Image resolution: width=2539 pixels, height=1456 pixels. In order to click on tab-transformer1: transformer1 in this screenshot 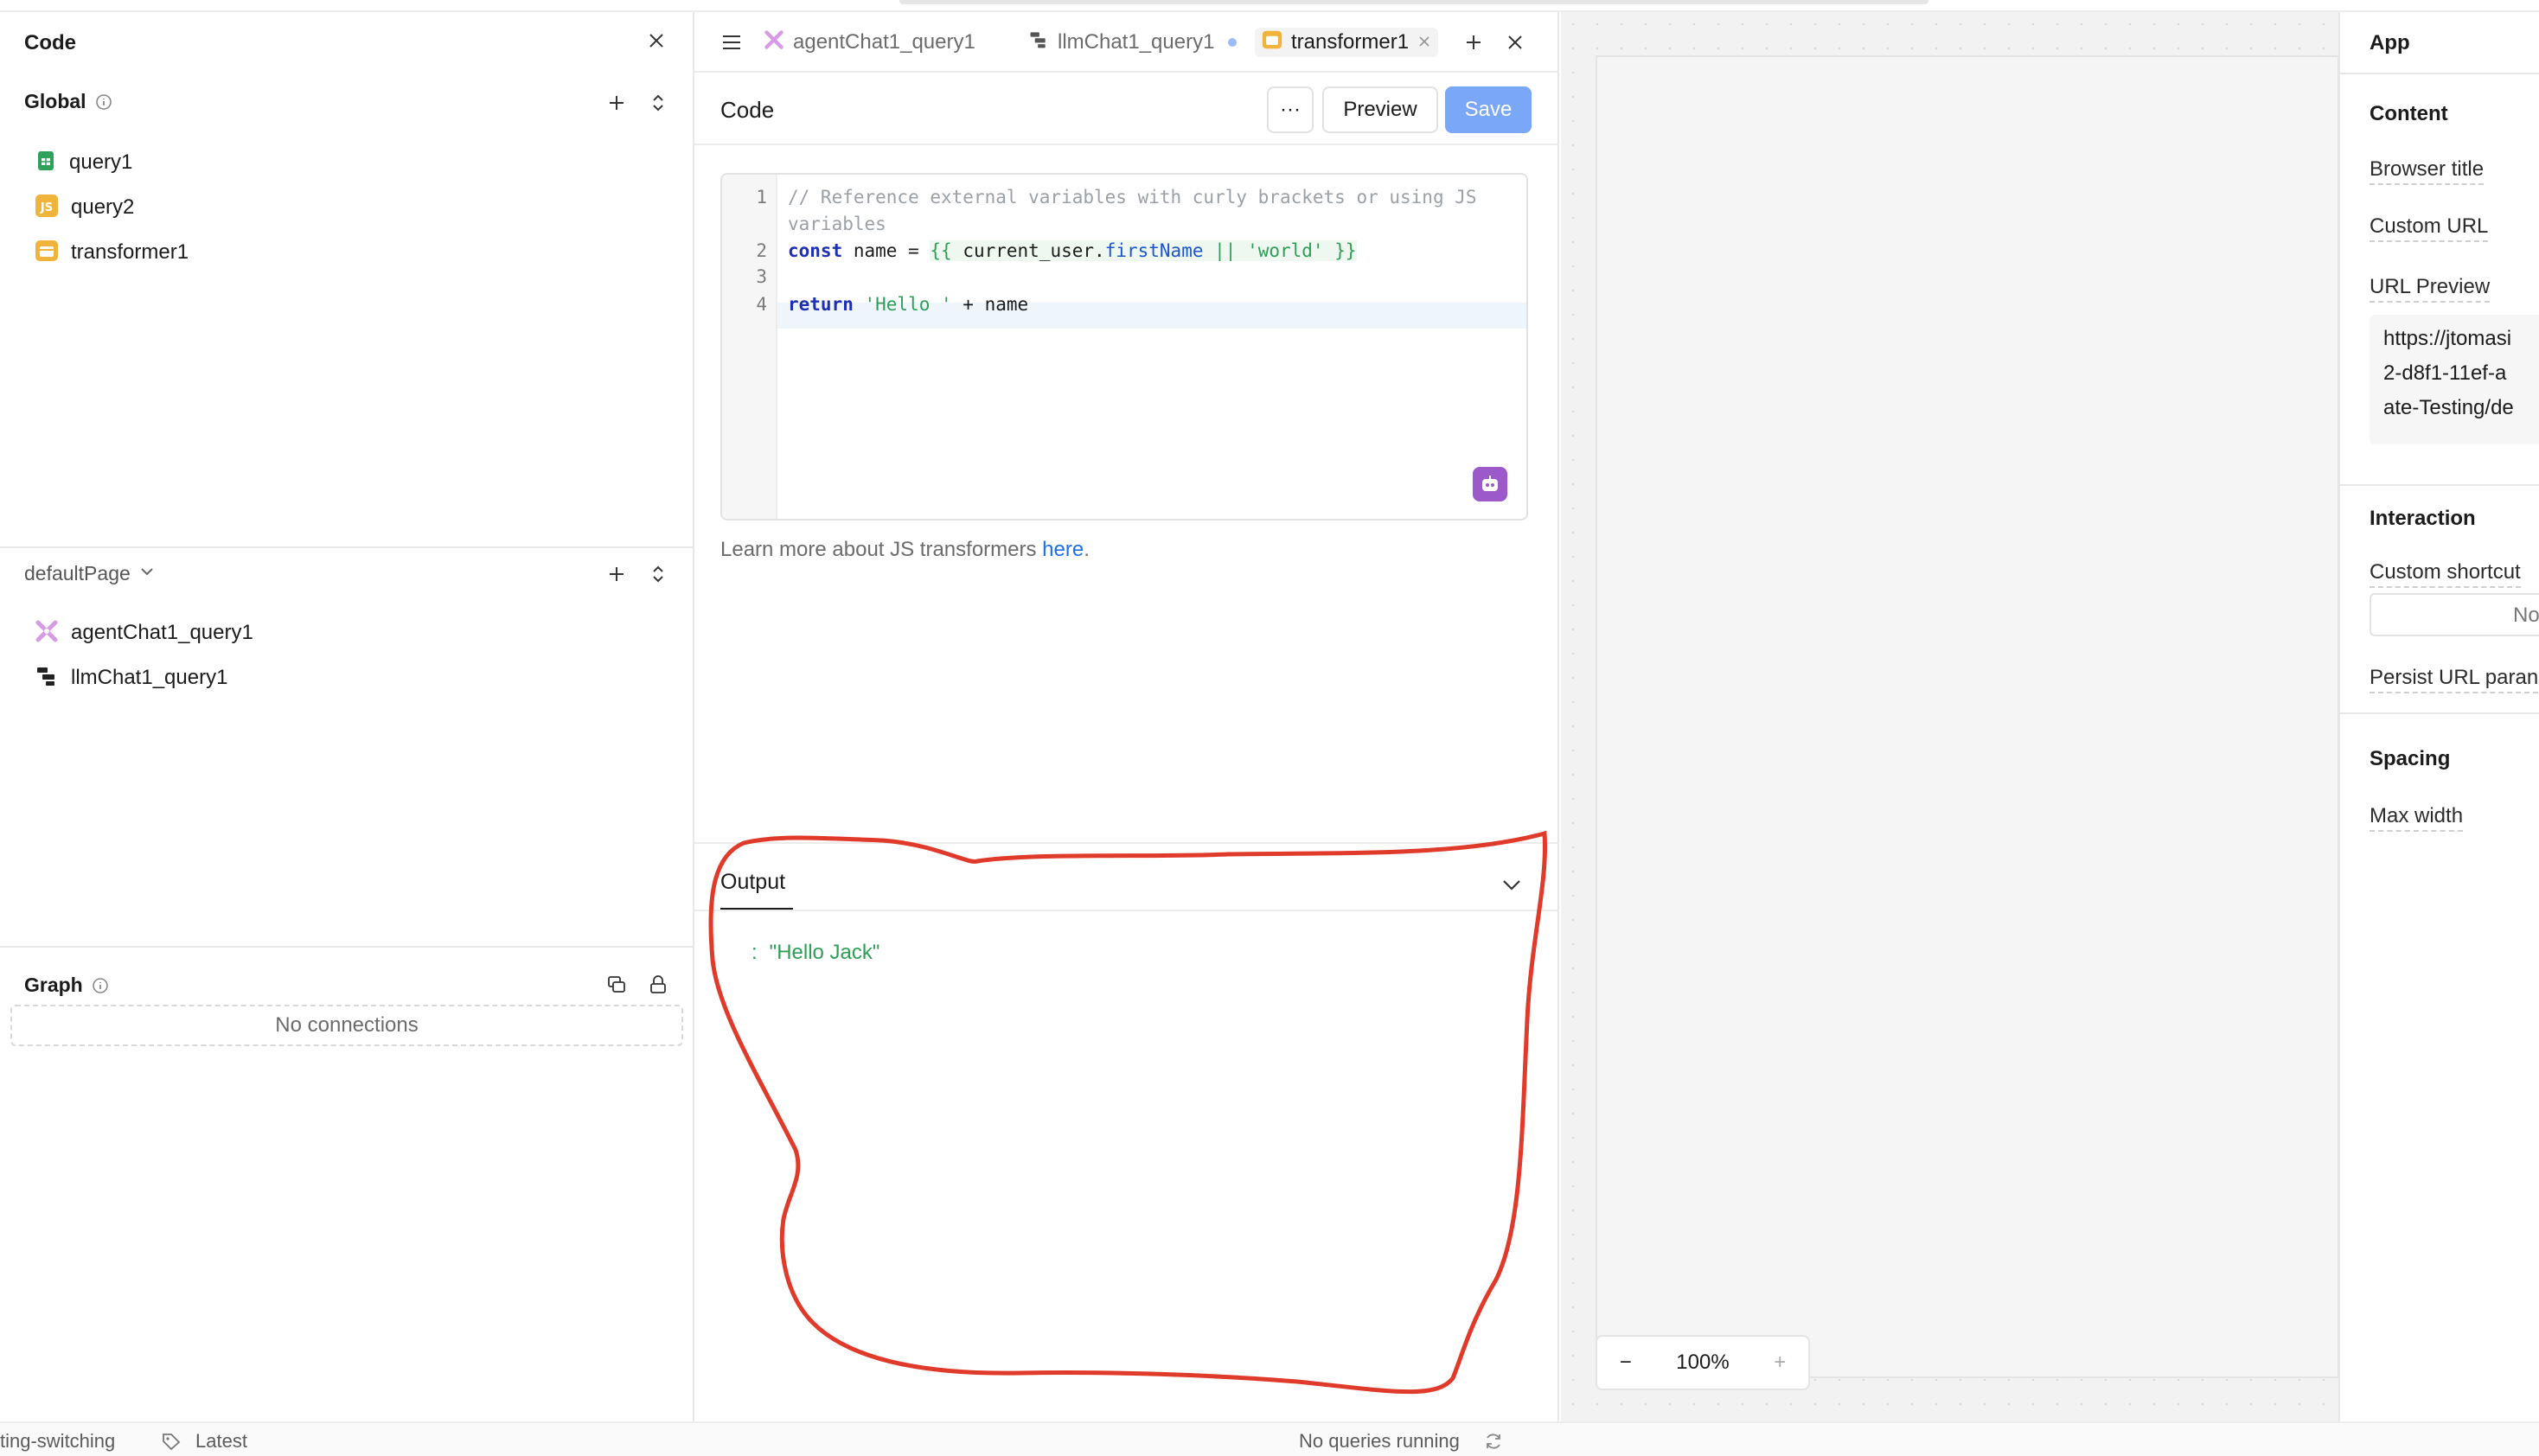, I will do `click(1347, 43)`.